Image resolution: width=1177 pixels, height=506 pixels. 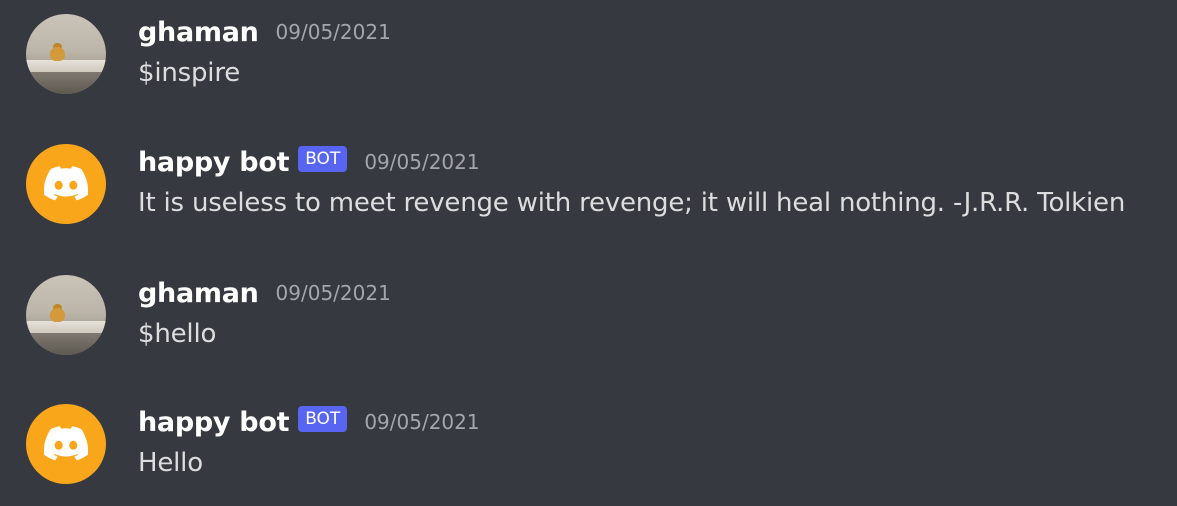 What do you see at coordinates (170, 463) in the screenshot?
I see `message-content: Hello` at bounding box center [170, 463].